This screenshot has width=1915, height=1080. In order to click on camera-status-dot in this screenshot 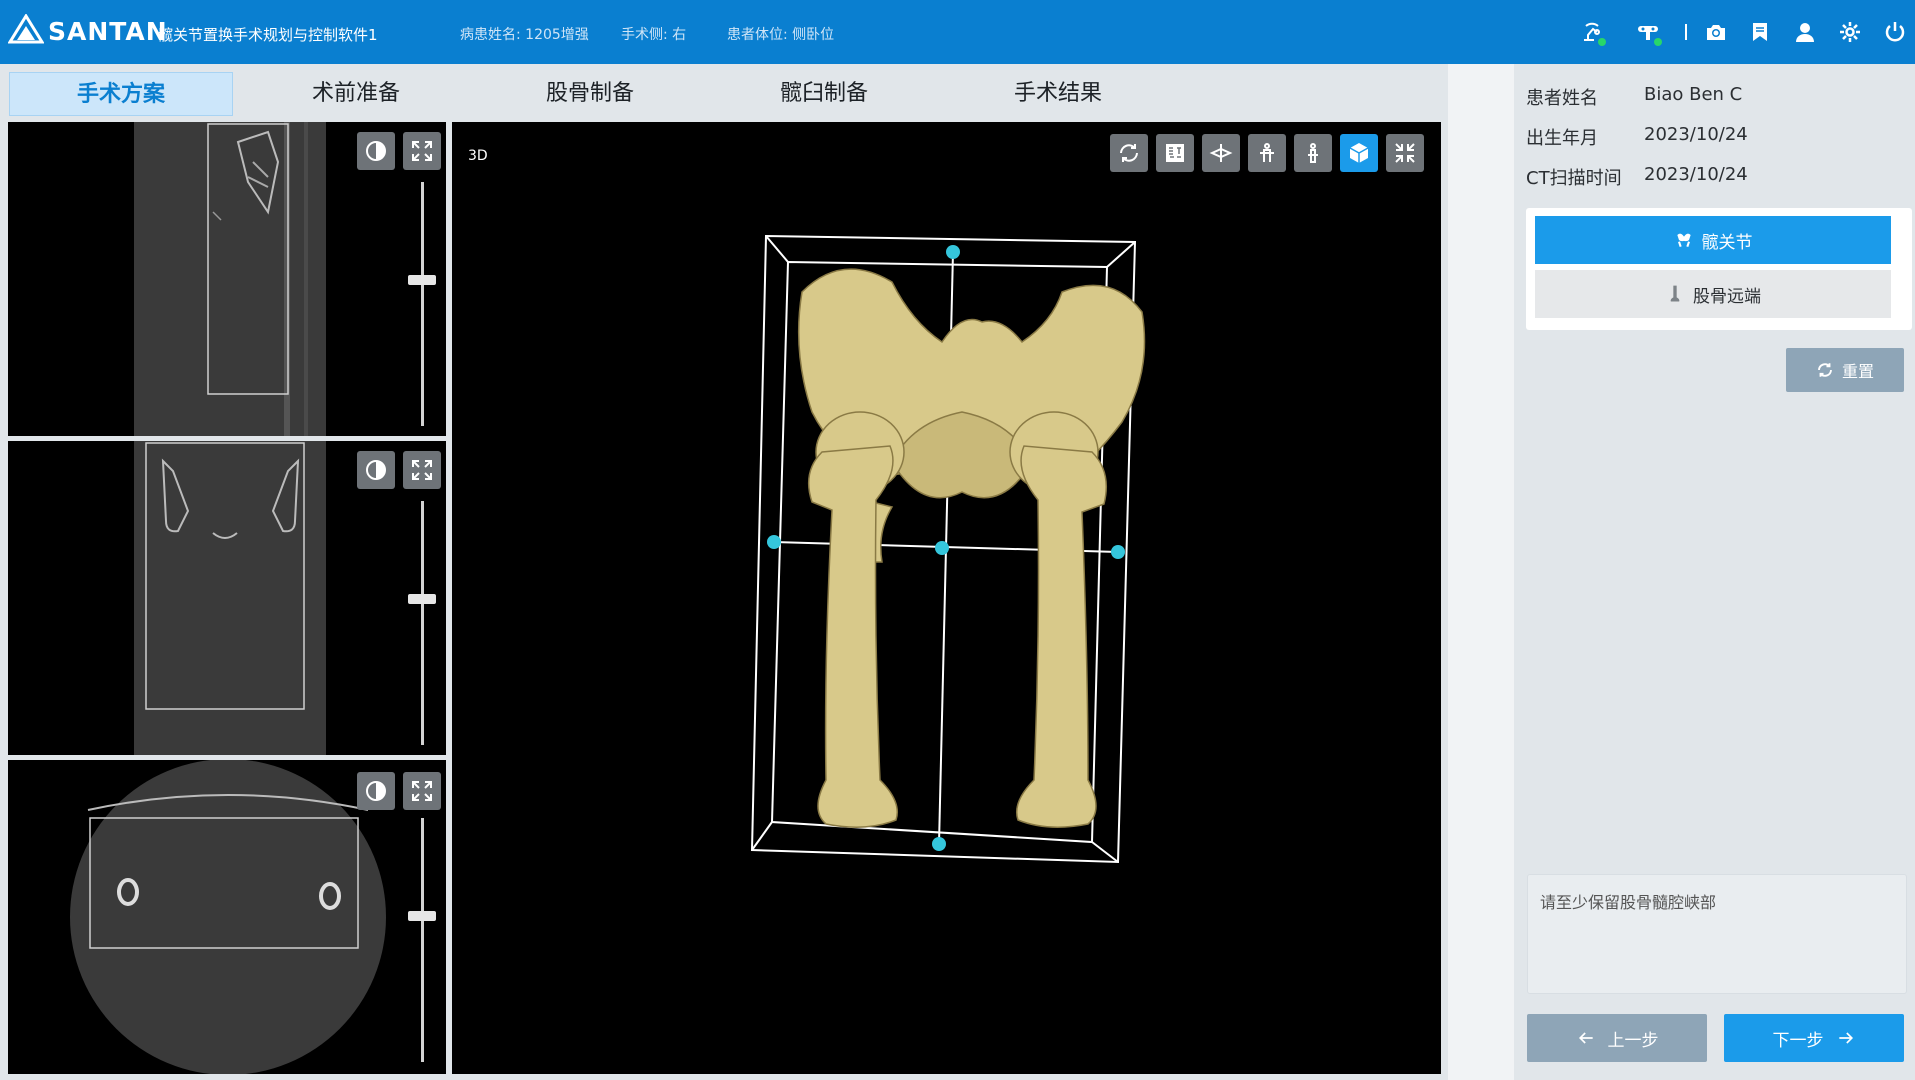, I will do `click(1658, 42)`.